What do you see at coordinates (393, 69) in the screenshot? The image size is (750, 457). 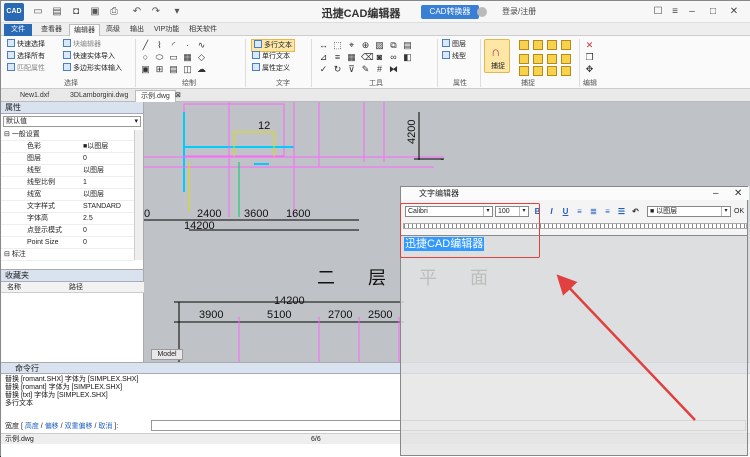 I see `compare-icon: ⧓` at bounding box center [393, 69].